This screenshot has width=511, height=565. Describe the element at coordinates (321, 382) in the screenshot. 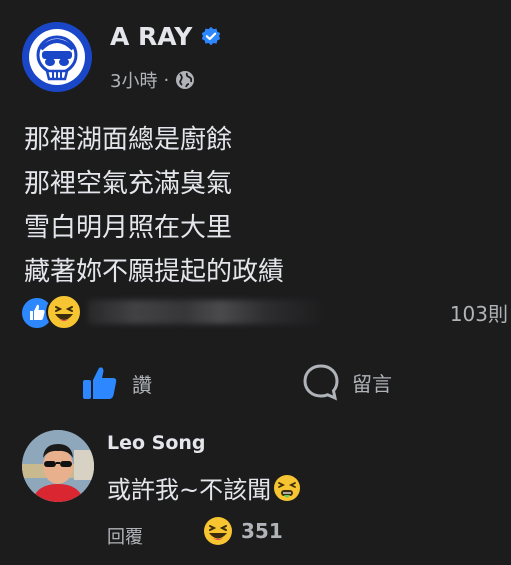

I see `comment-bubble-icon` at that location.